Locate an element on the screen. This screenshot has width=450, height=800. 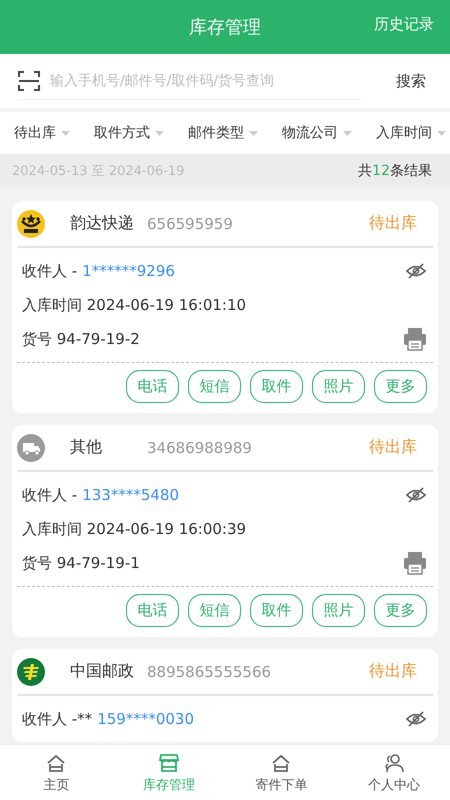
page-title: 库存管理 is located at coordinates (225, 27).